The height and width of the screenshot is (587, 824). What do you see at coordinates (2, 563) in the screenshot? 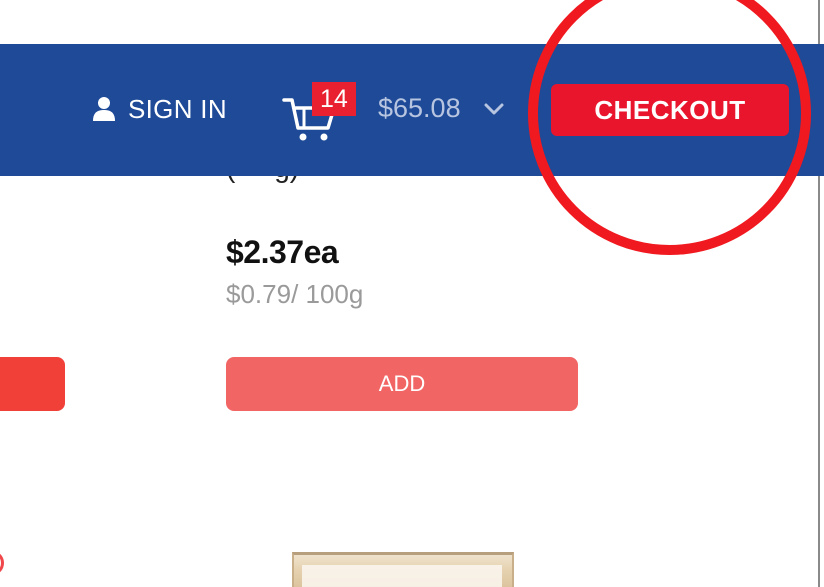
I see `partial-icon` at bounding box center [2, 563].